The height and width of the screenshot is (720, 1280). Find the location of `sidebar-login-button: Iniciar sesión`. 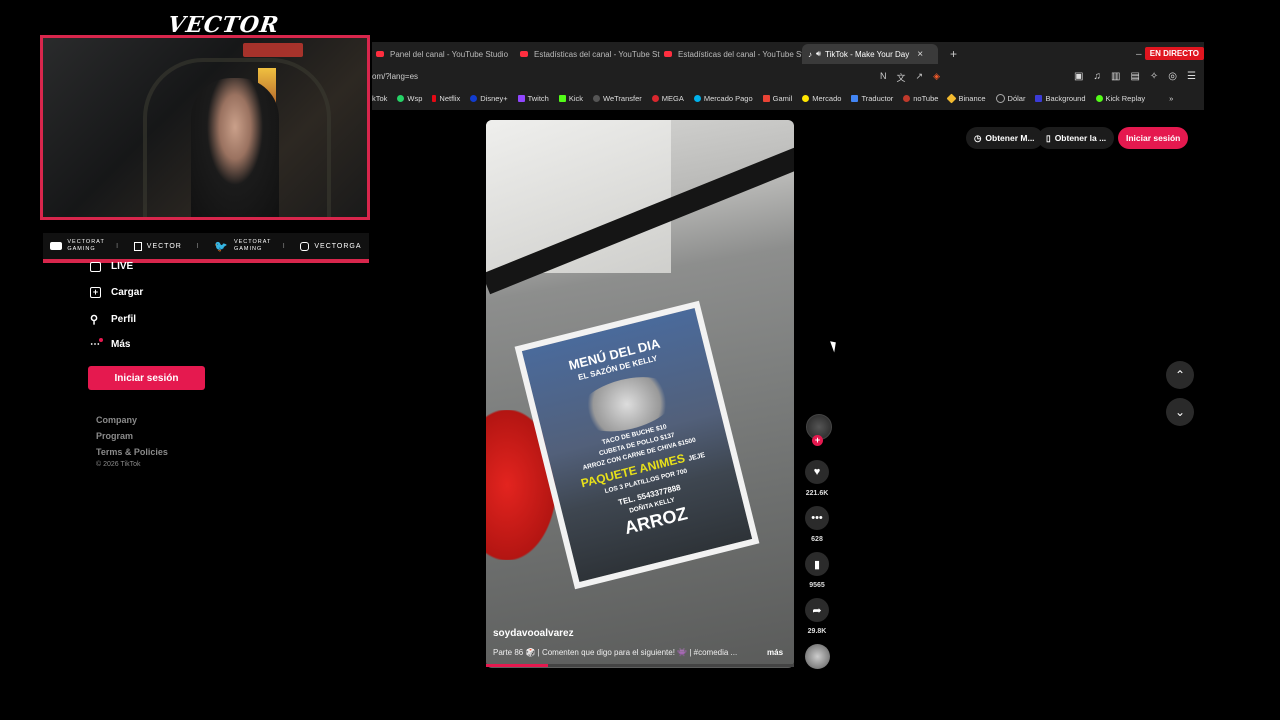

sidebar-login-button: Iniciar sesión is located at coordinates (146, 378).